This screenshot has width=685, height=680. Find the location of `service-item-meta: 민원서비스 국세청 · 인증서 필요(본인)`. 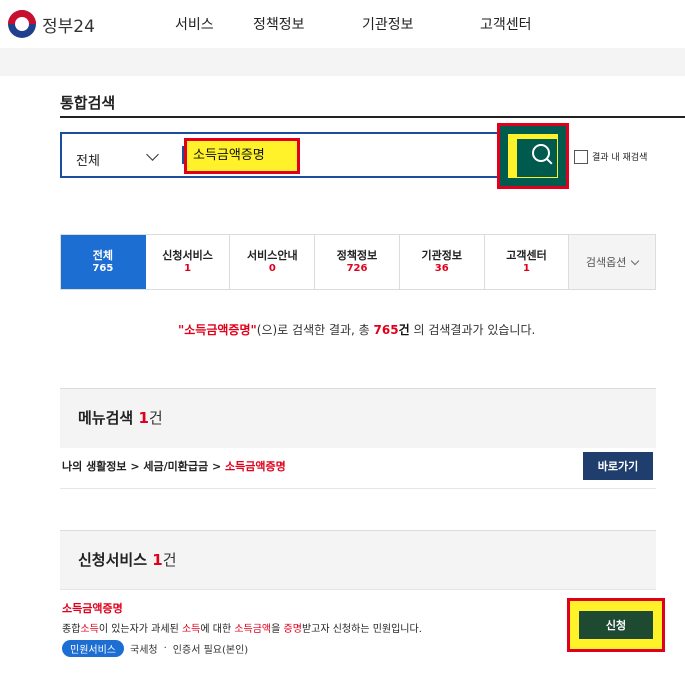

service-item-meta: 민원서비스 국세청 · 인증서 필요(본인) is located at coordinates (155, 648).